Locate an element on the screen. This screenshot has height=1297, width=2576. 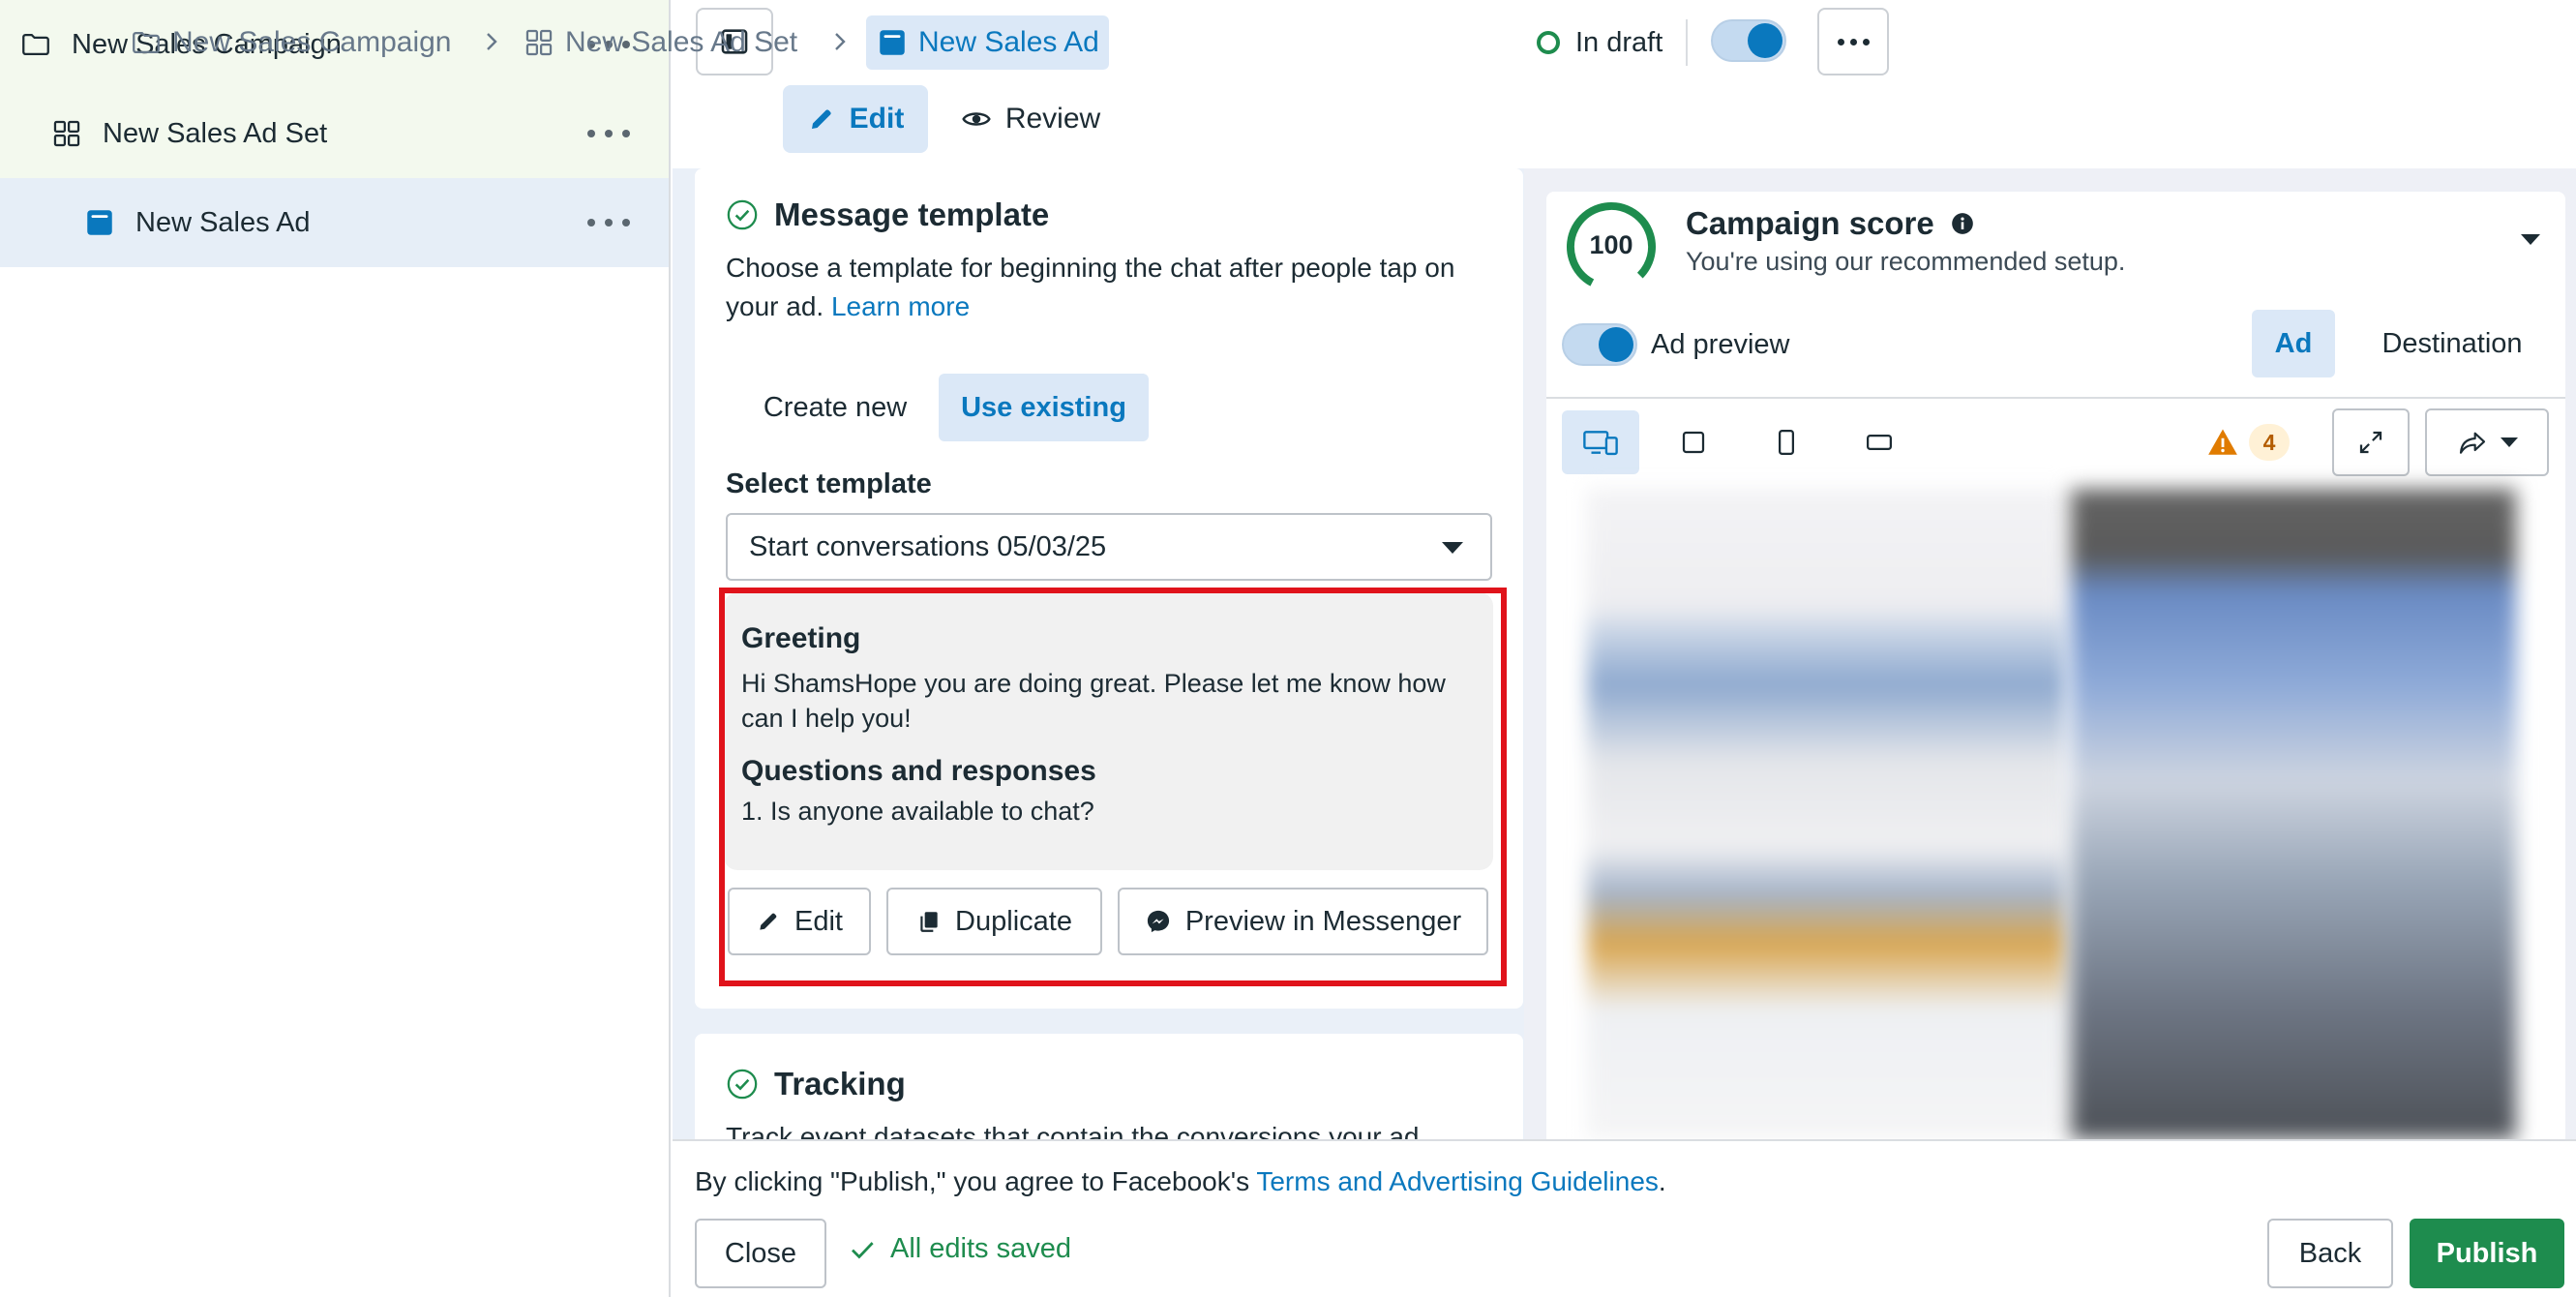
panel-divider is located at coordinates (2055, 398).